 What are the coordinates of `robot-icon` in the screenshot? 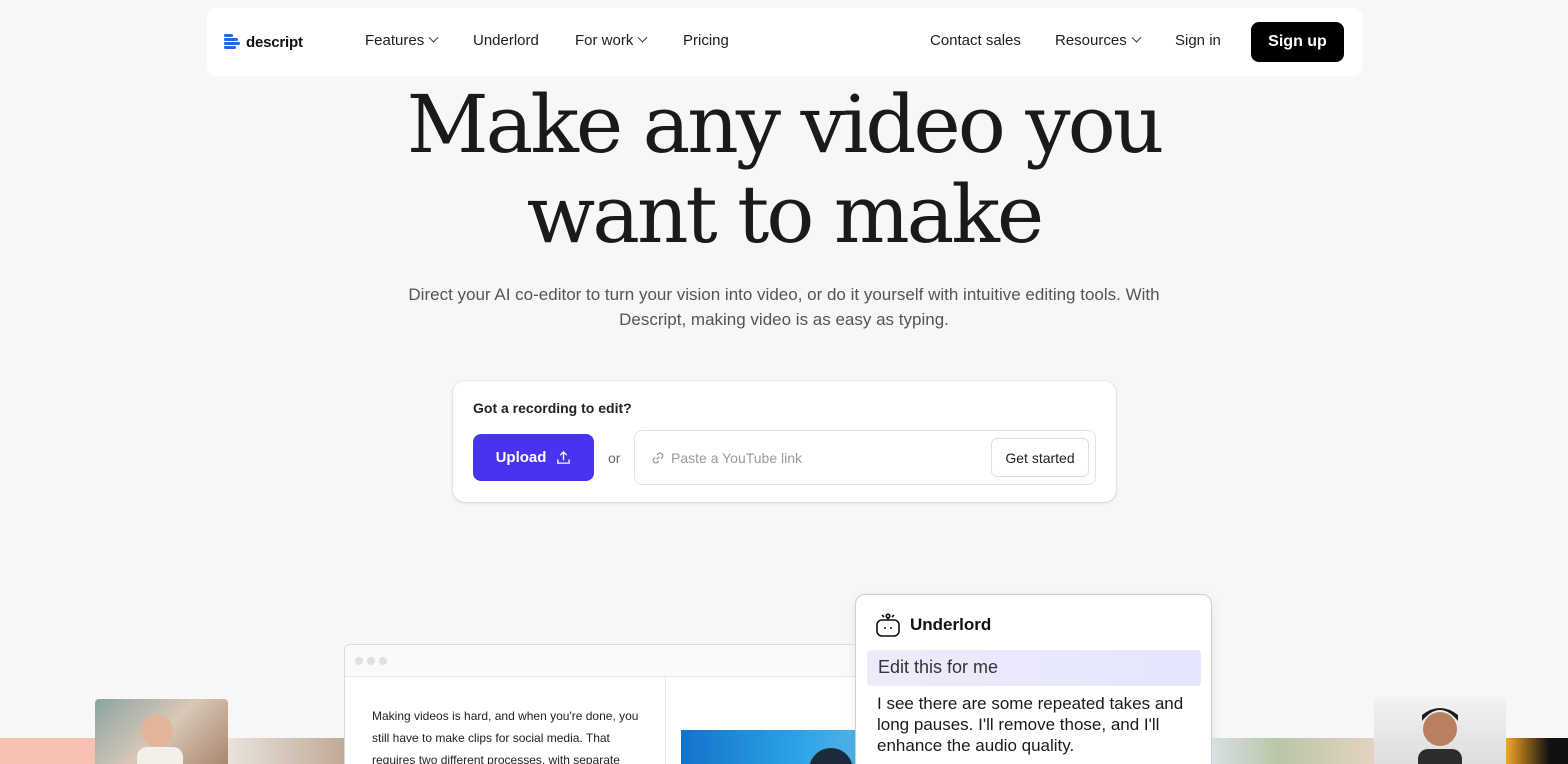 It's located at (888, 625).